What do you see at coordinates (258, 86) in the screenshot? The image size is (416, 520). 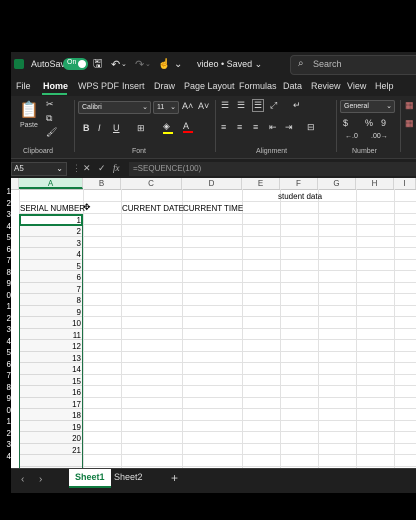 I see `menu-formulas: Formulas` at bounding box center [258, 86].